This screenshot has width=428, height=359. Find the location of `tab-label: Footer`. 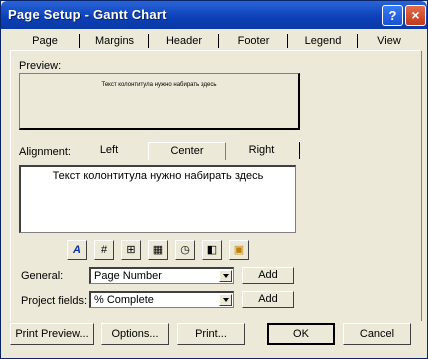

tab-label: Footer is located at coordinates (253, 41).